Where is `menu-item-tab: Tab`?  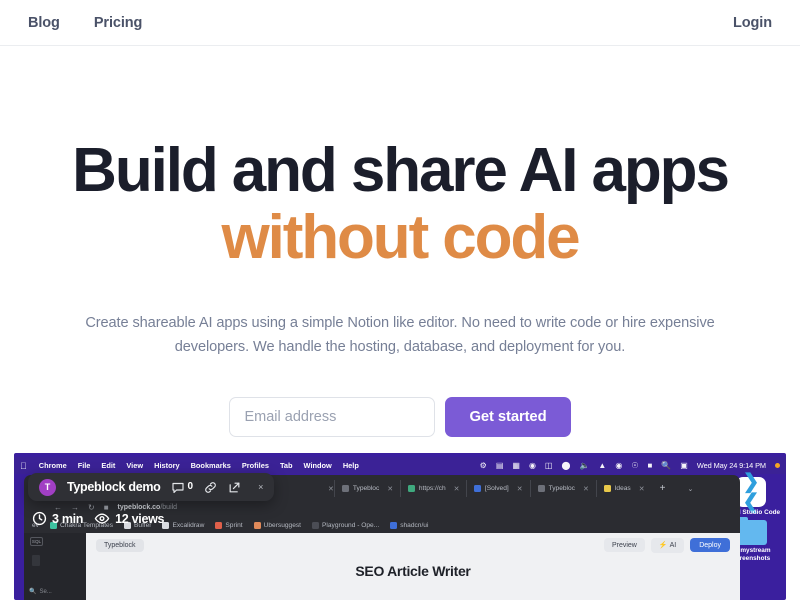 menu-item-tab: Tab is located at coordinates (286, 465).